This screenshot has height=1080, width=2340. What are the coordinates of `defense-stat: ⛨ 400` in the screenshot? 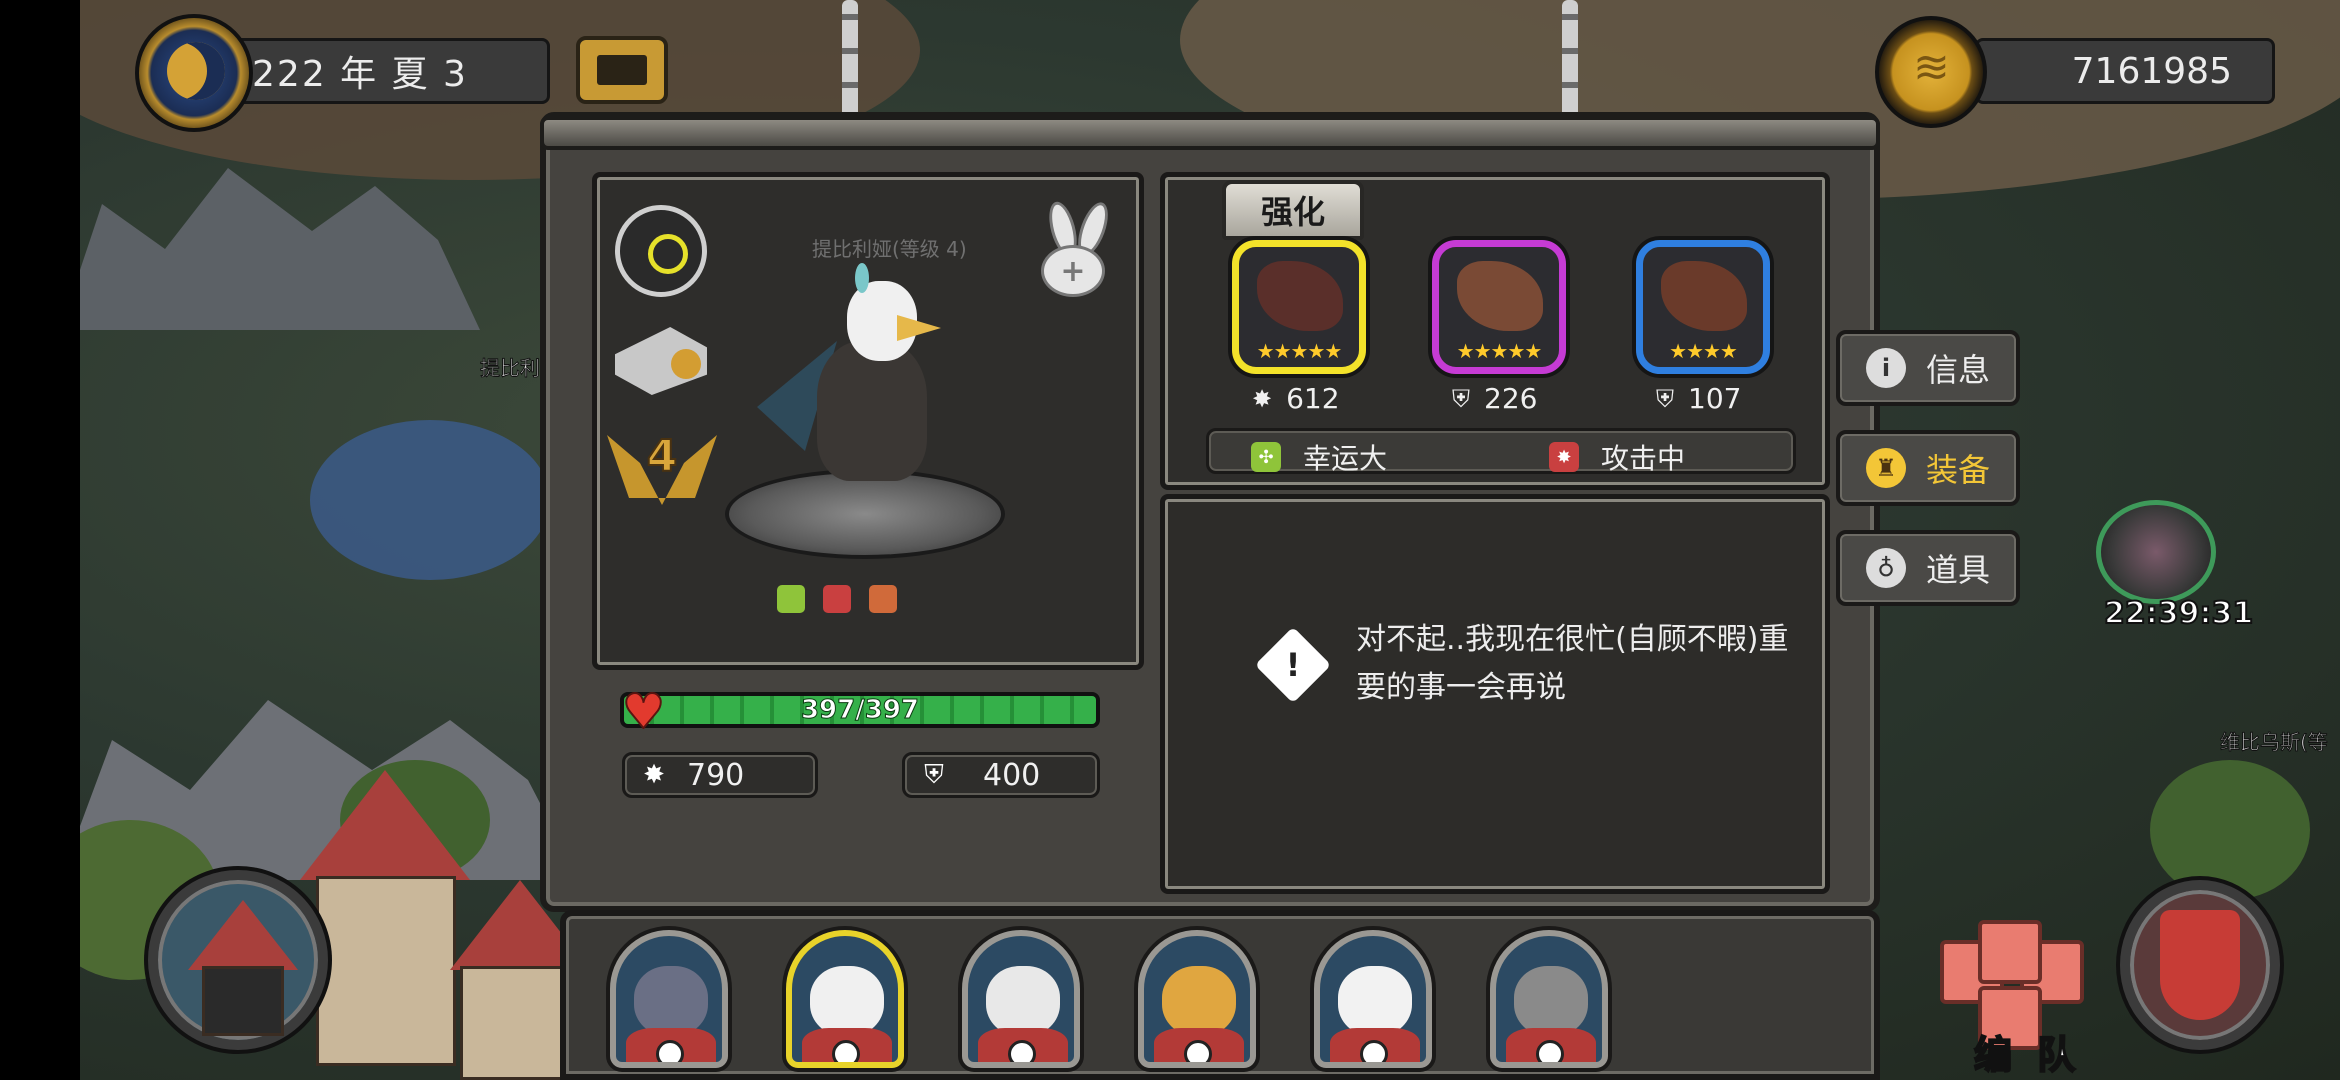 It's located at (1001, 775).